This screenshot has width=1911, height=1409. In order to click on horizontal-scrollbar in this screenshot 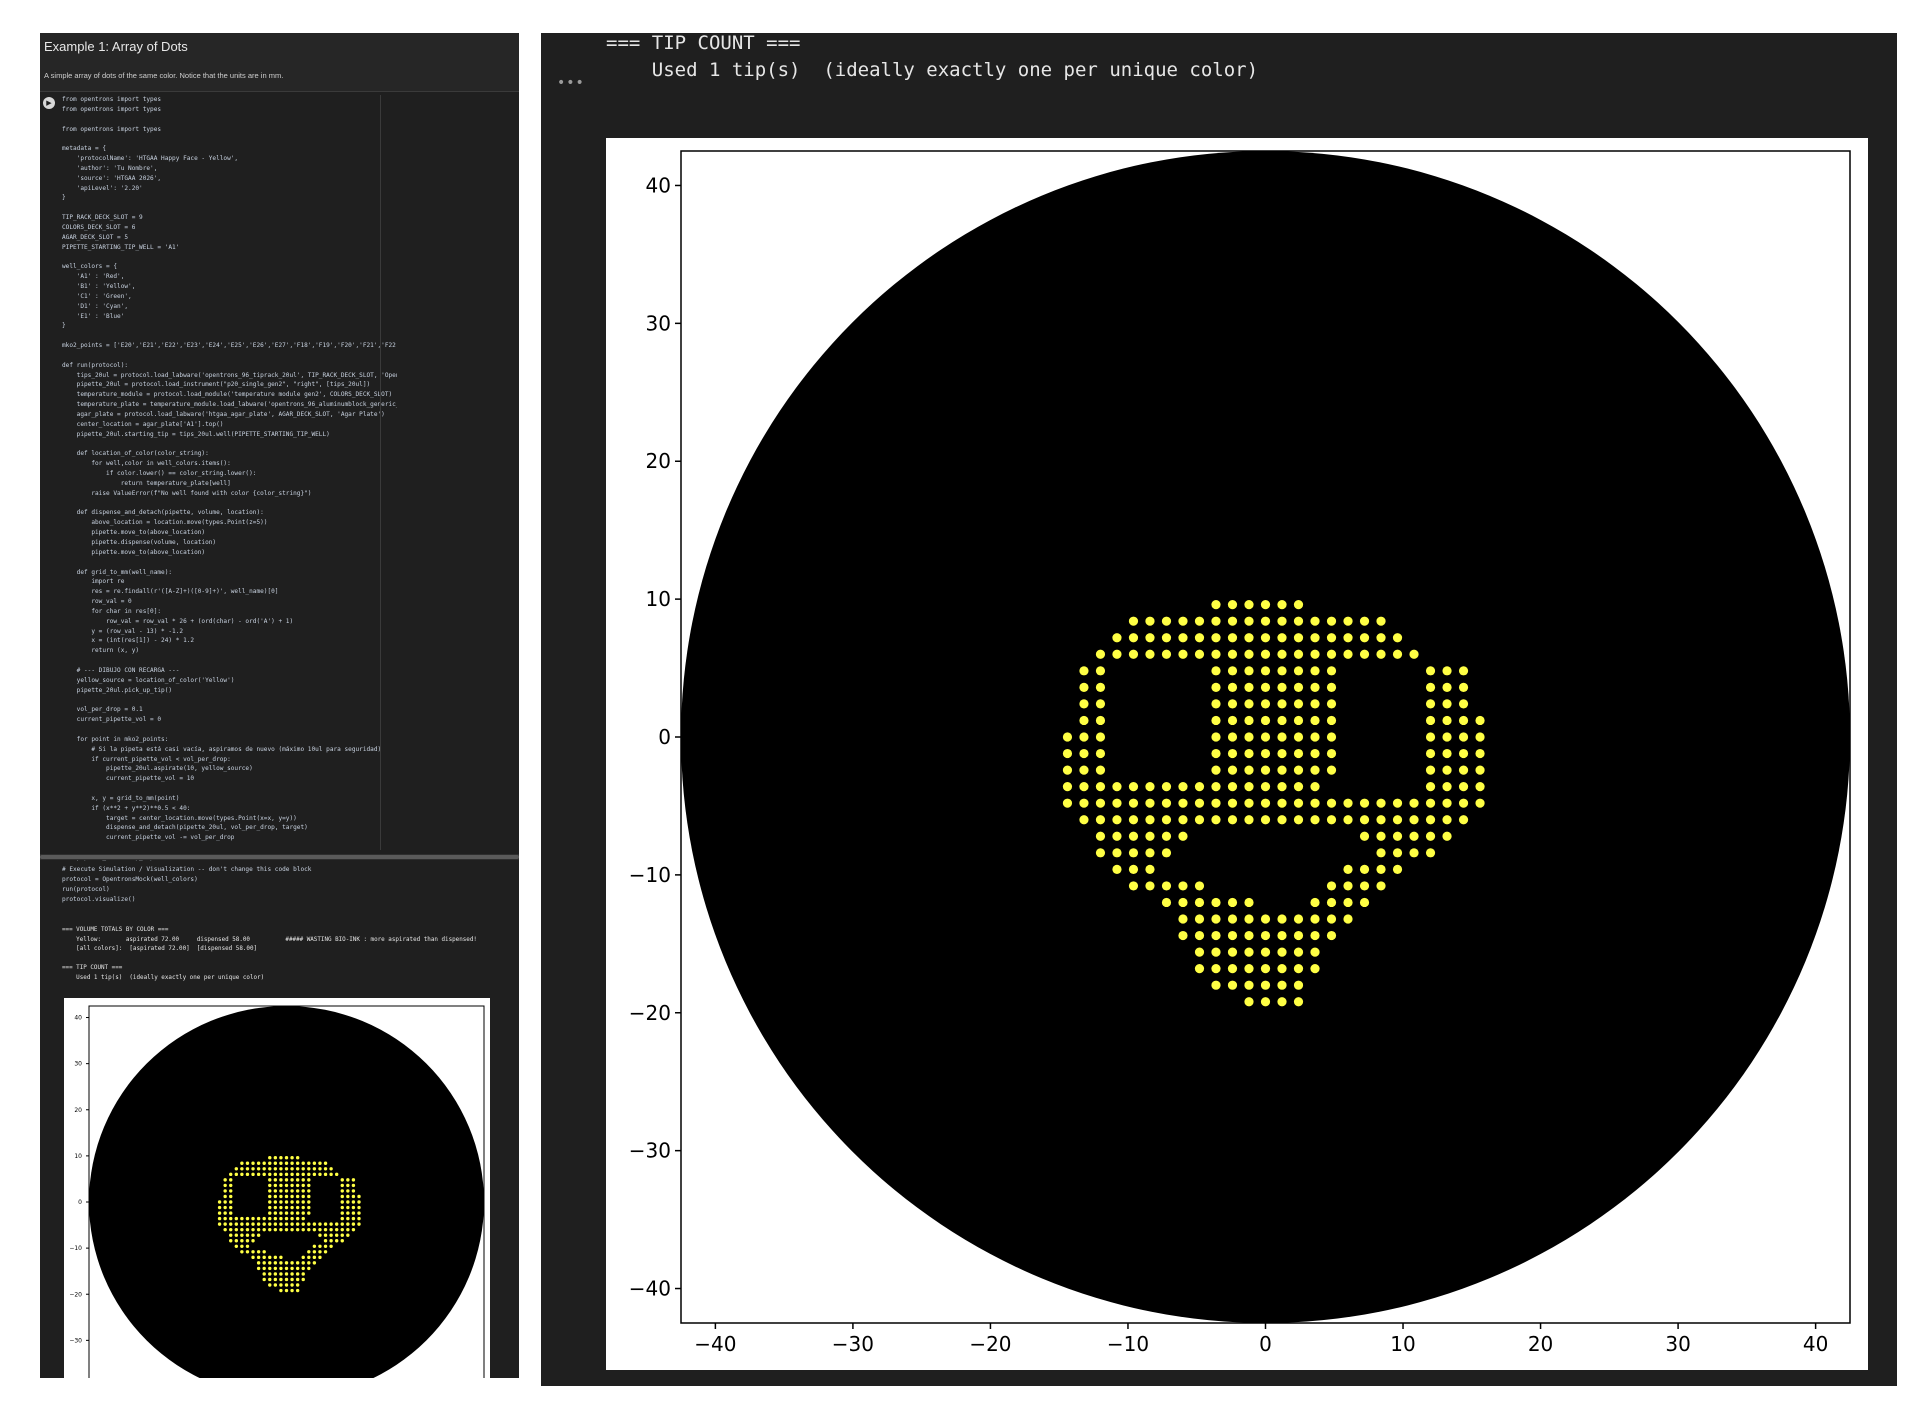, I will do `click(279, 857)`.